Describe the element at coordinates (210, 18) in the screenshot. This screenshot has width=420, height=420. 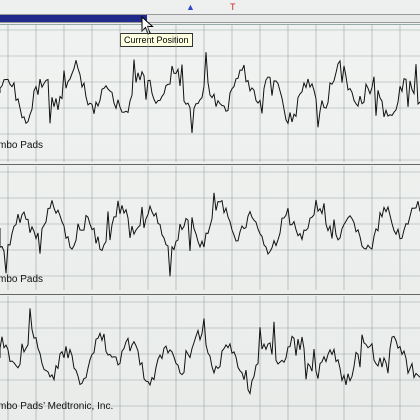
I see `position-scrubber` at that location.